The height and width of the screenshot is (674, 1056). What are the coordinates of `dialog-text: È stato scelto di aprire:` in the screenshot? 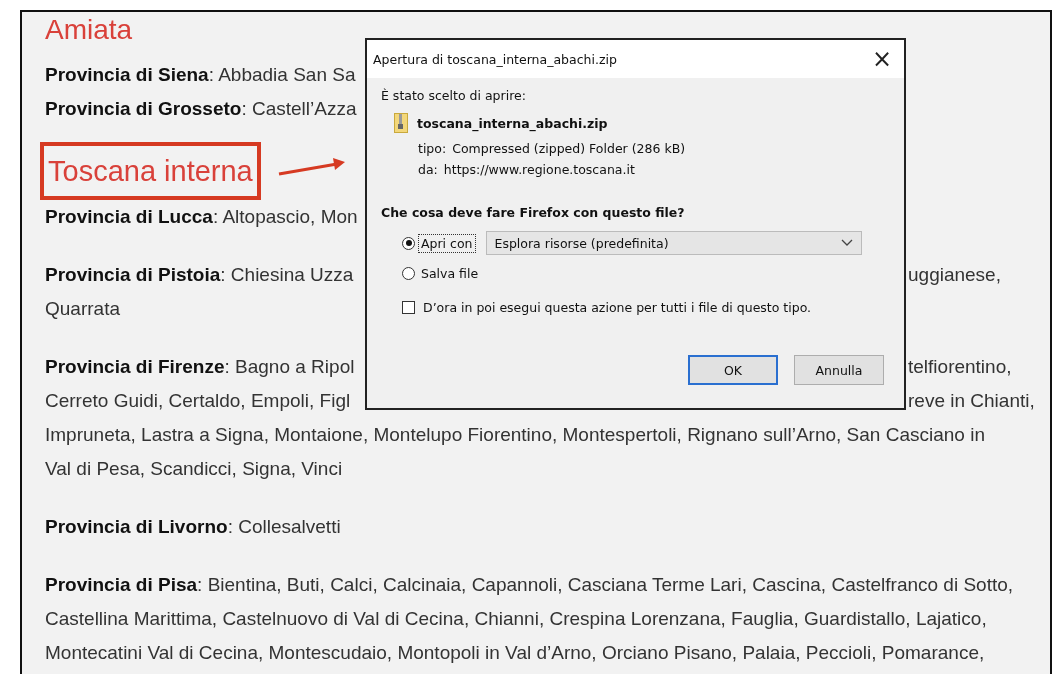 It's located at (454, 95).